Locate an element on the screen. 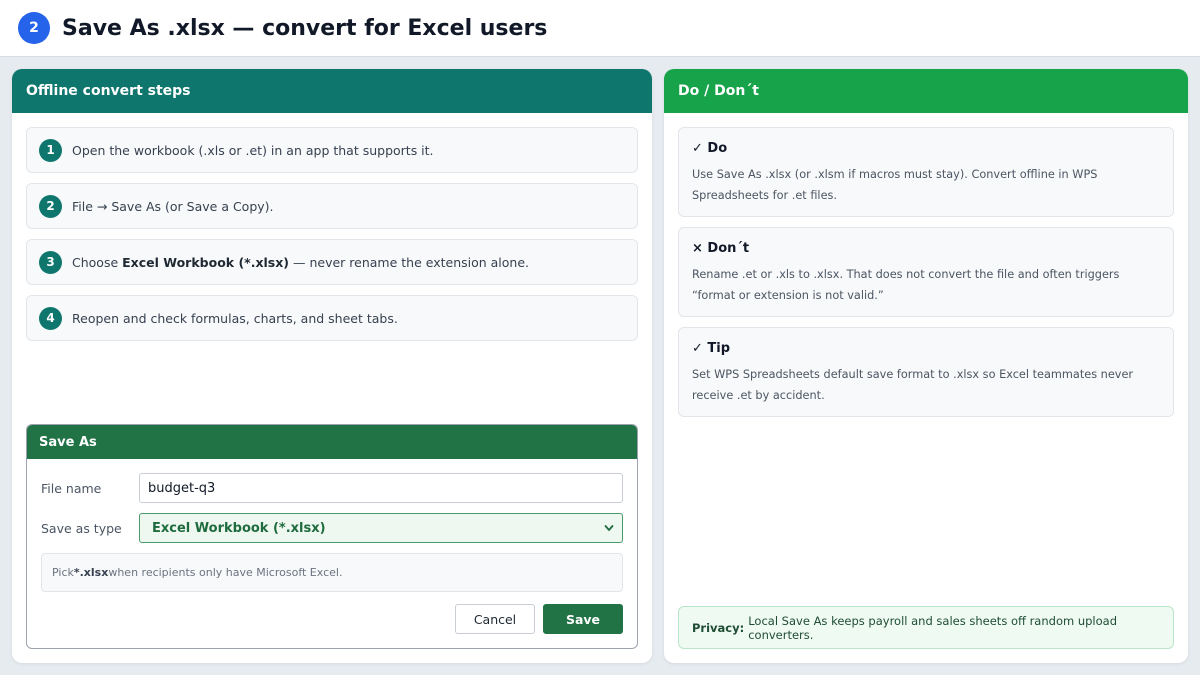  file-name-row: File name budget-q3 is located at coordinates (332, 488).